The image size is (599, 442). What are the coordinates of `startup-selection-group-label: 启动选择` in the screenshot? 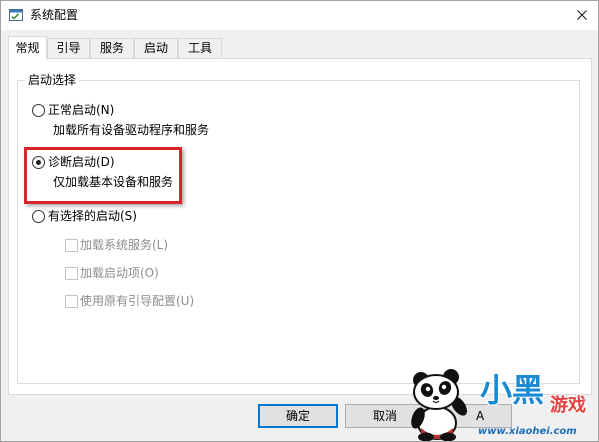 It's located at (52, 80).